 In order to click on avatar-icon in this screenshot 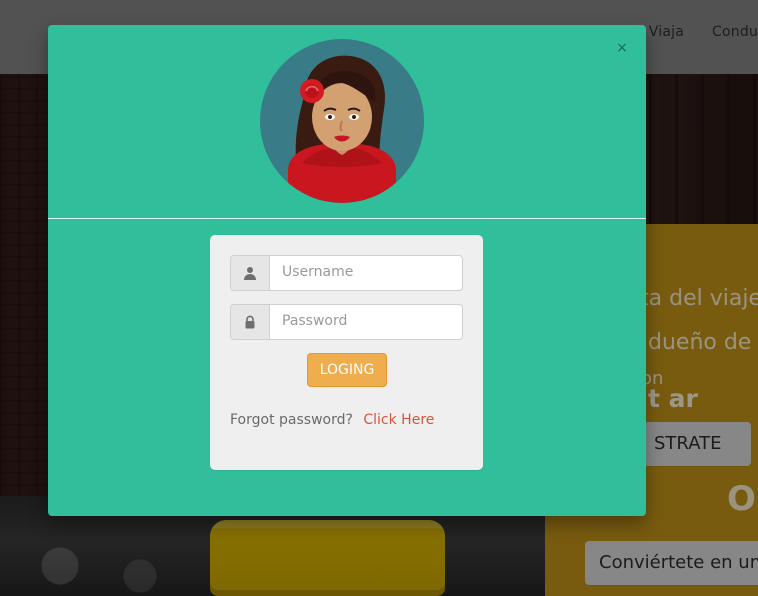, I will do `click(342, 121)`.